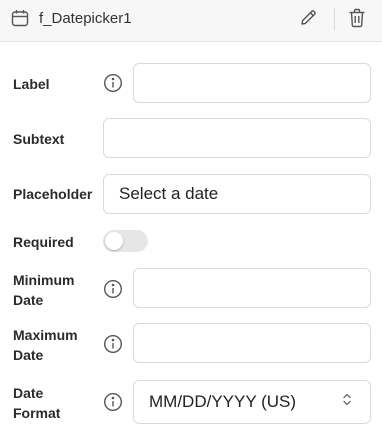 The image size is (382, 430). I want to click on placeholder-field-label: Placeholder, so click(53, 194).